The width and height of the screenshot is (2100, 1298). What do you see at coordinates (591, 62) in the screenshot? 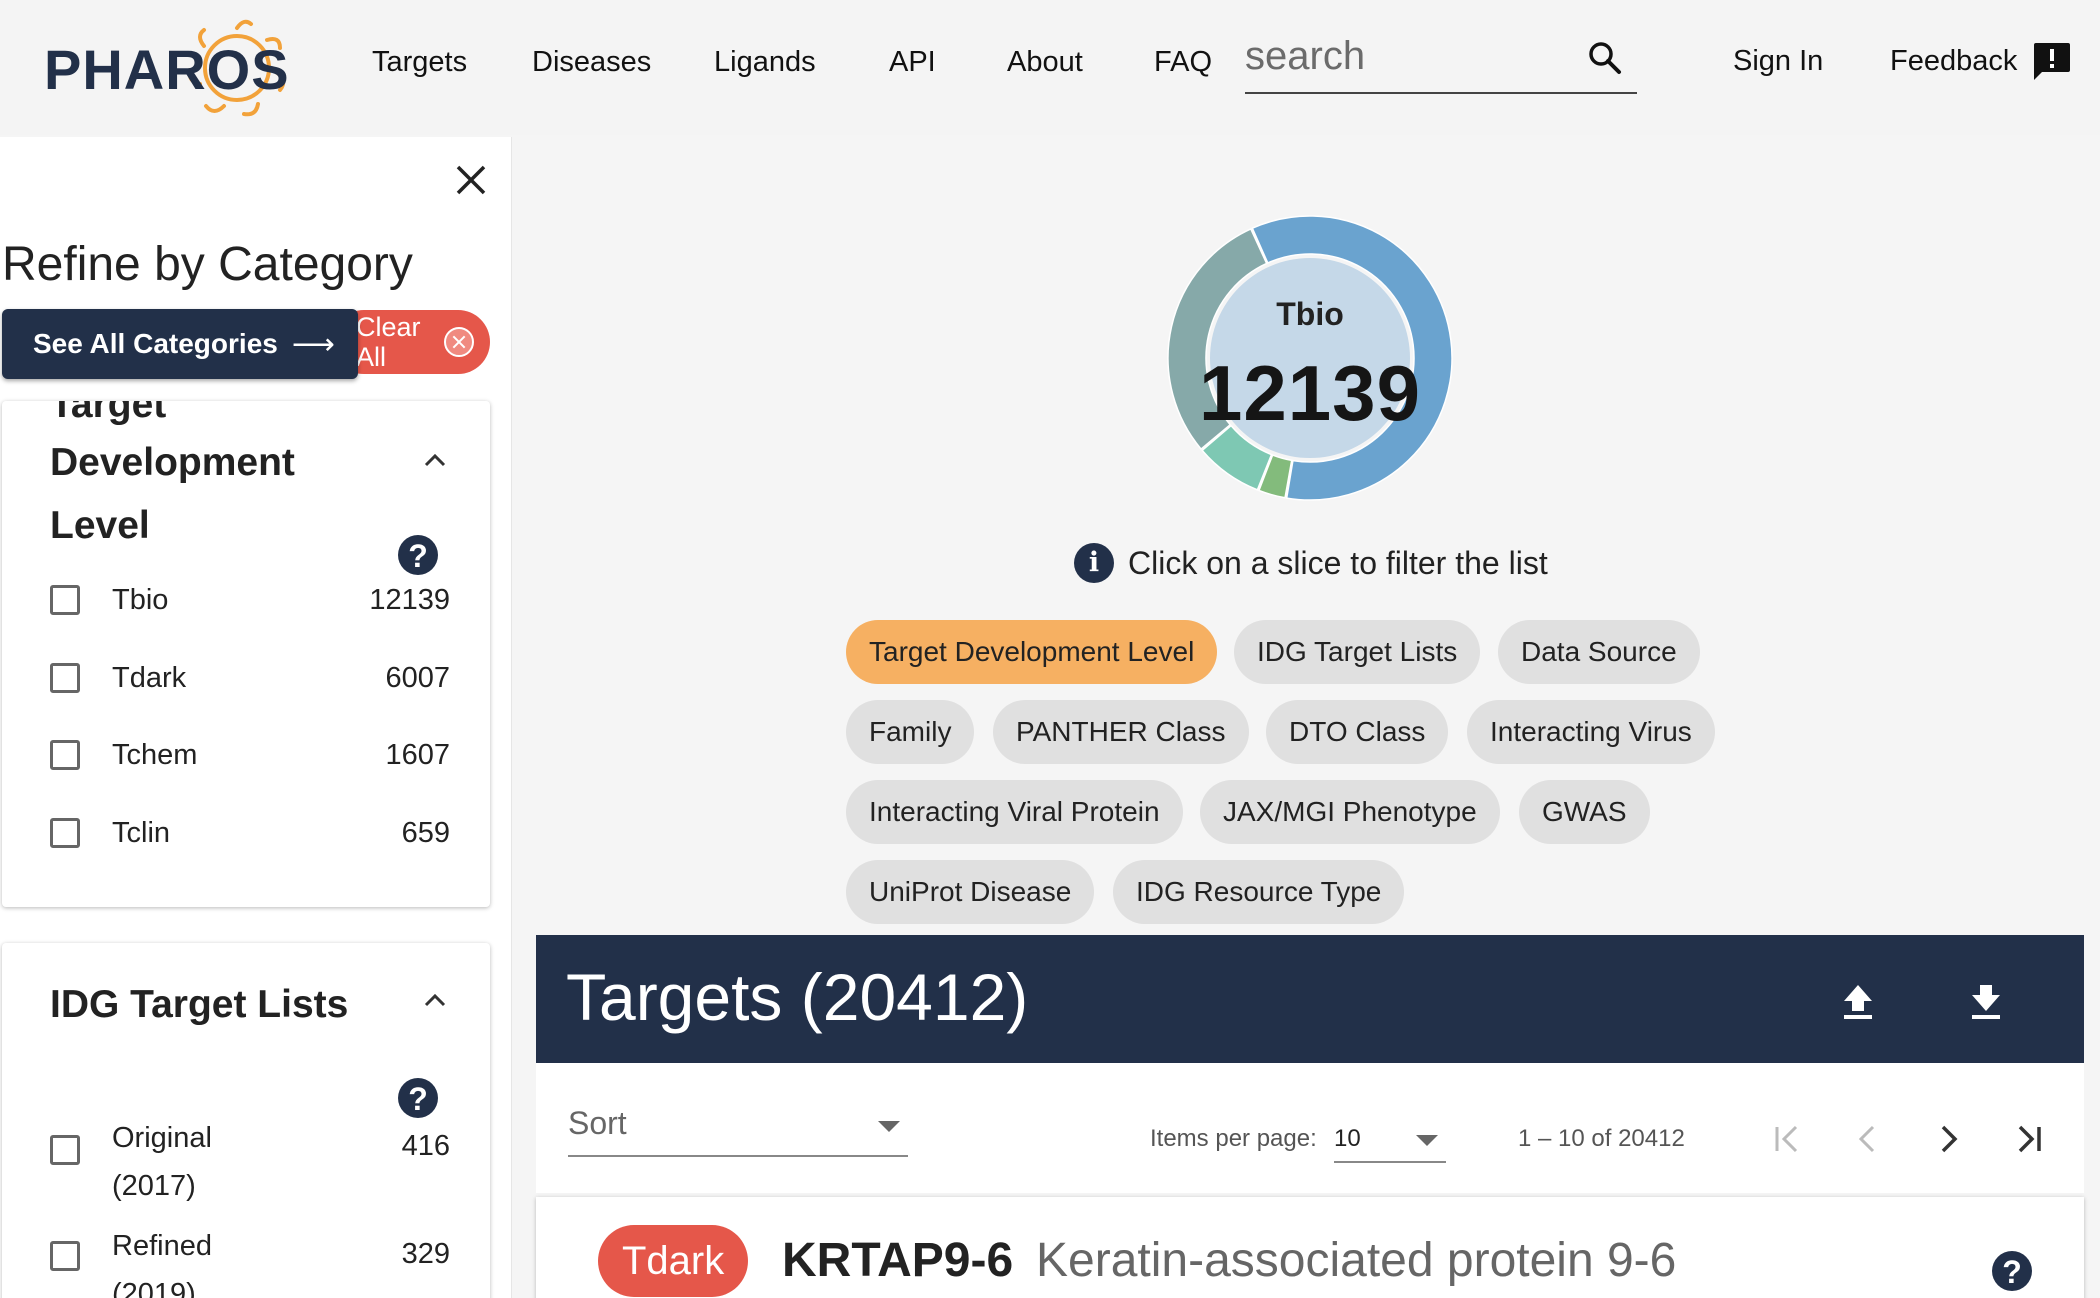
I see `nav-diseases: Diseases` at bounding box center [591, 62].